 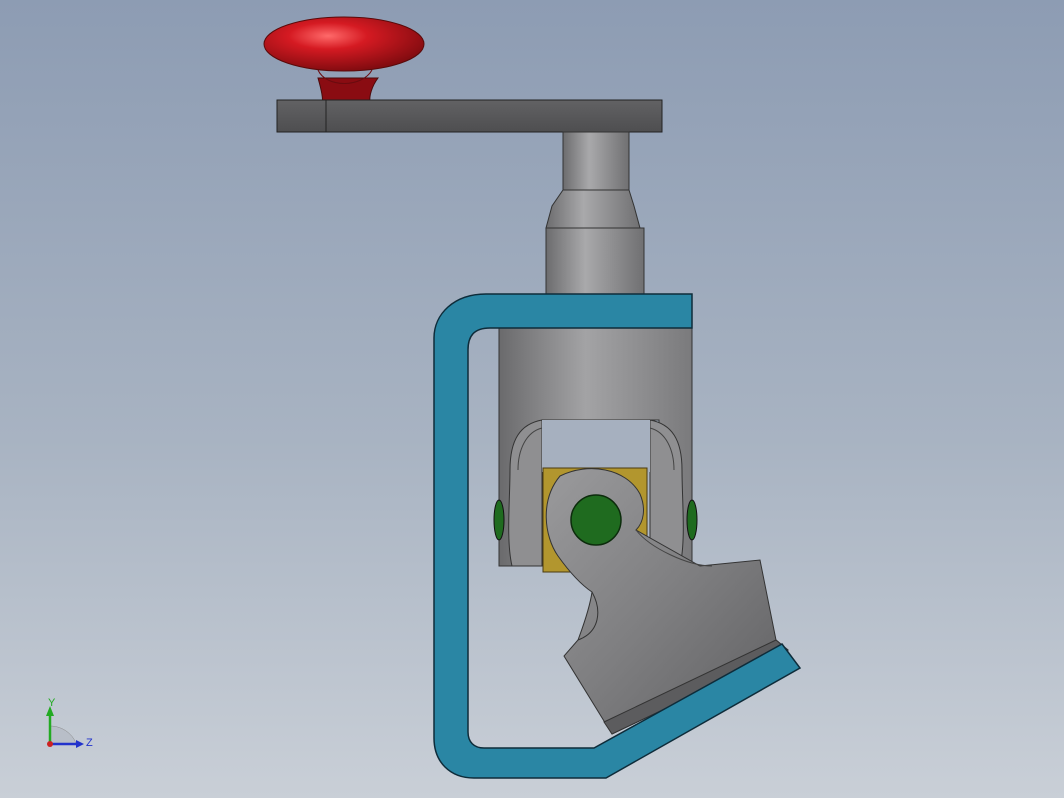 What do you see at coordinates (595, 214) in the screenshot?
I see `input-shaft` at bounding box center [595, 214].